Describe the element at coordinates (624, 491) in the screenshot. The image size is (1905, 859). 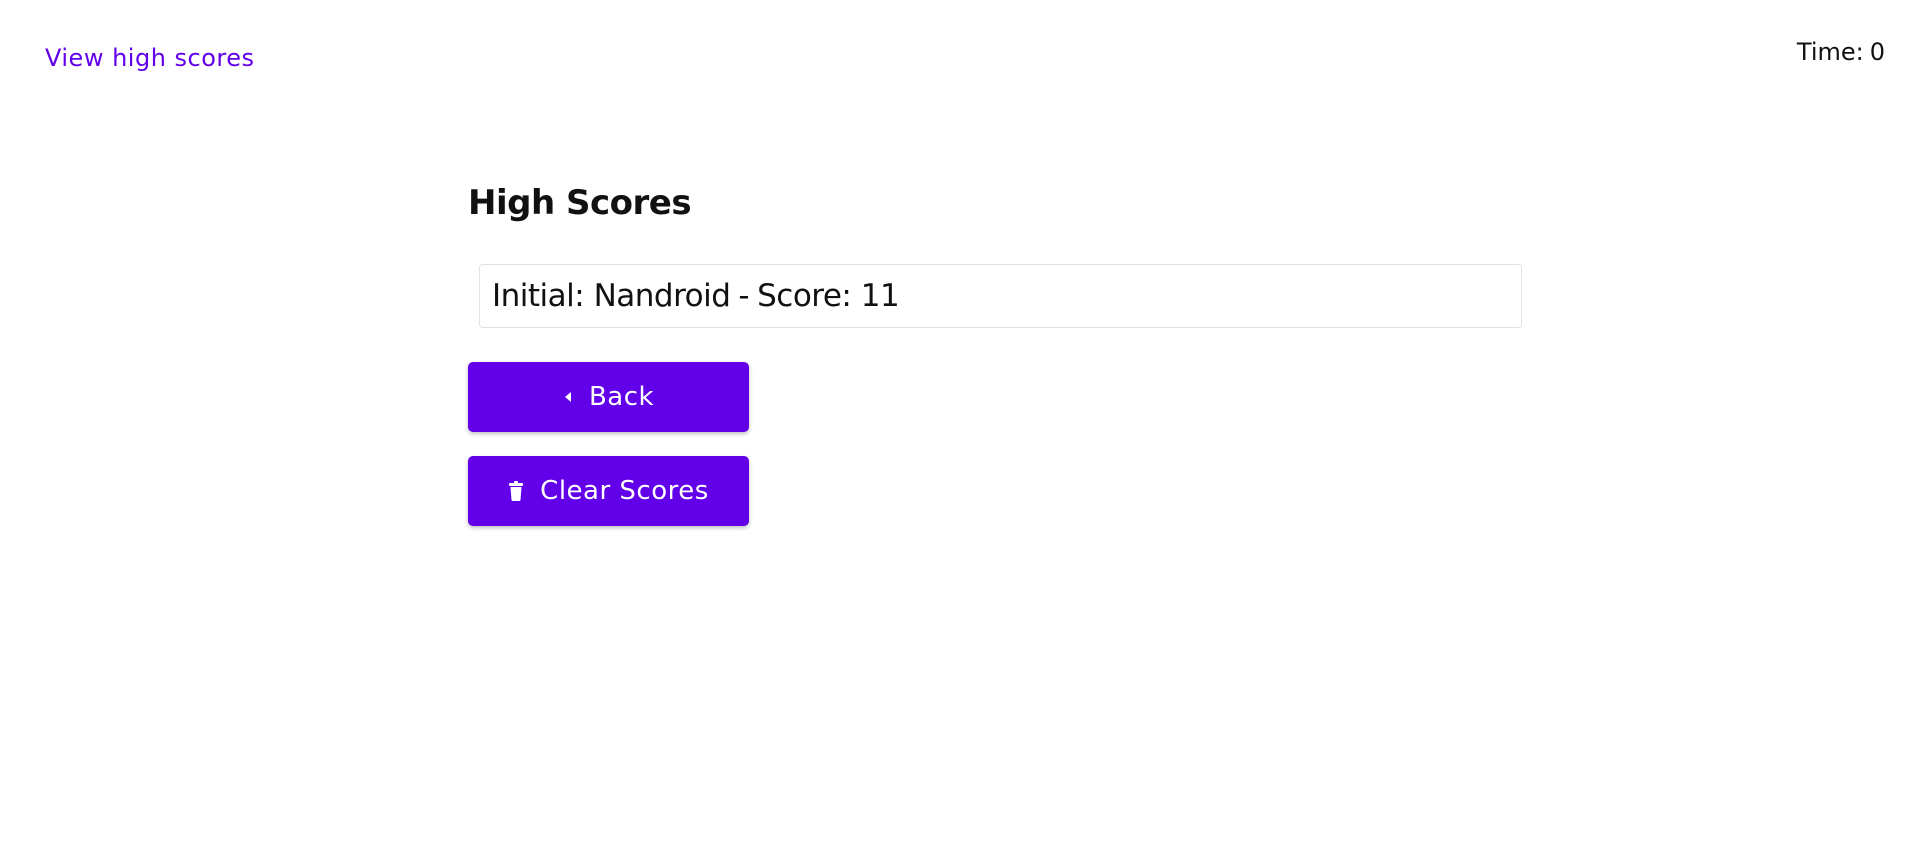
I see `clear-scores-button-label: Clear Scores` at that location.